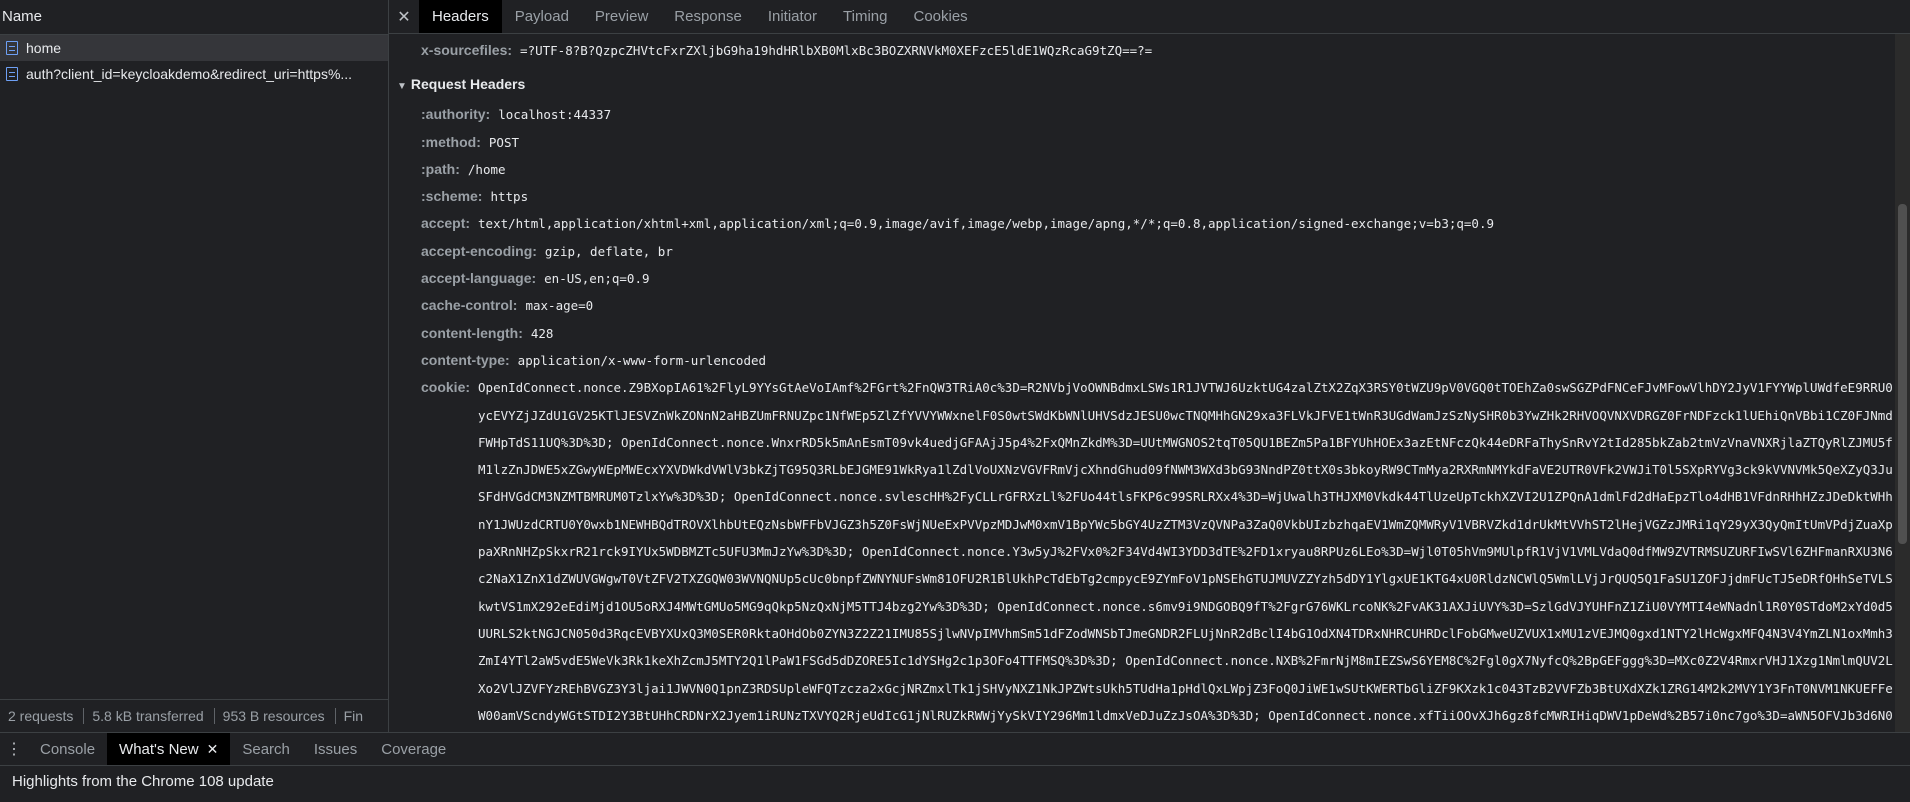 The image size is (1910, 802). Describe the element at coordinates (143, 781) in the screenshot. I see `whats-new-headline: Highlights from the Chrome 108 update` at that location.